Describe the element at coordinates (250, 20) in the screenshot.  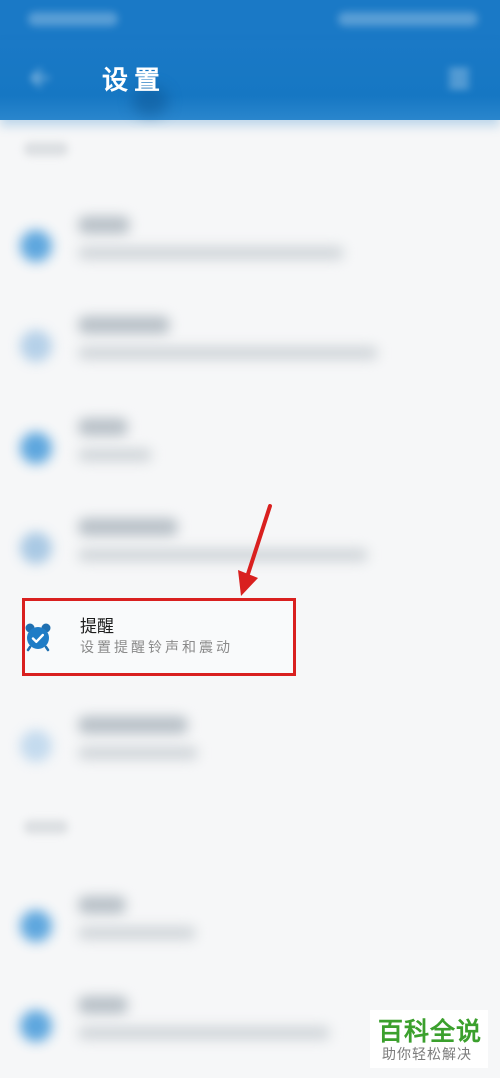
I see `status-bar` at that location.